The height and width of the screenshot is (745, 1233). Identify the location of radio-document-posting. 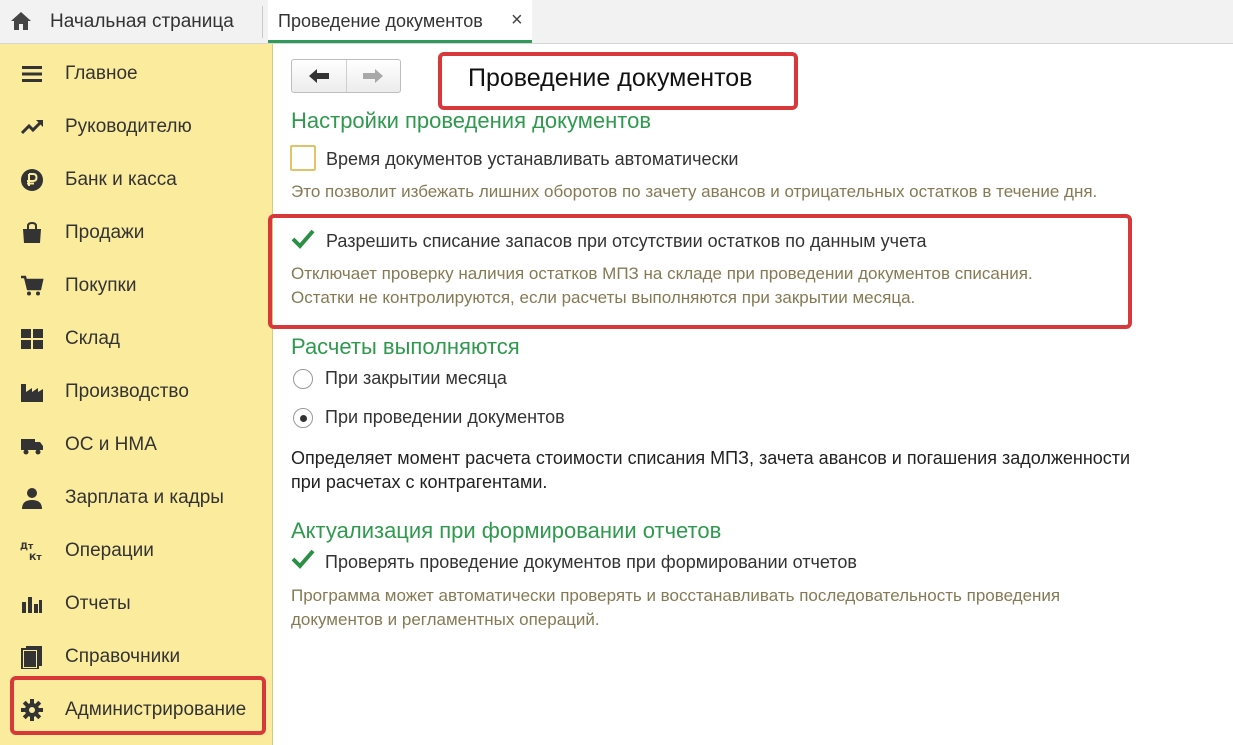
(303, 418).